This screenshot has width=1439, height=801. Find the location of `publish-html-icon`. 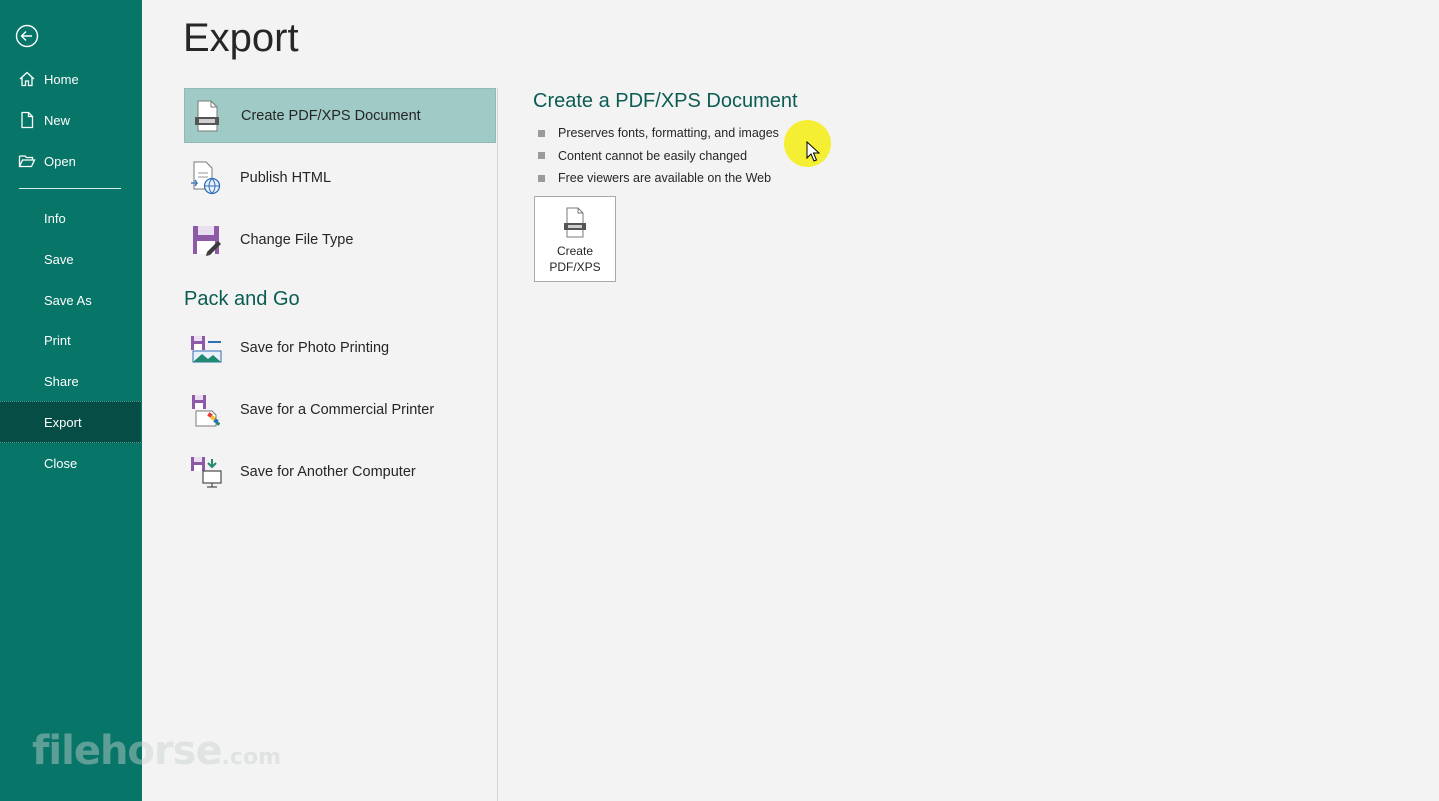

publish-html-icon is located at coordinates (206, 178).